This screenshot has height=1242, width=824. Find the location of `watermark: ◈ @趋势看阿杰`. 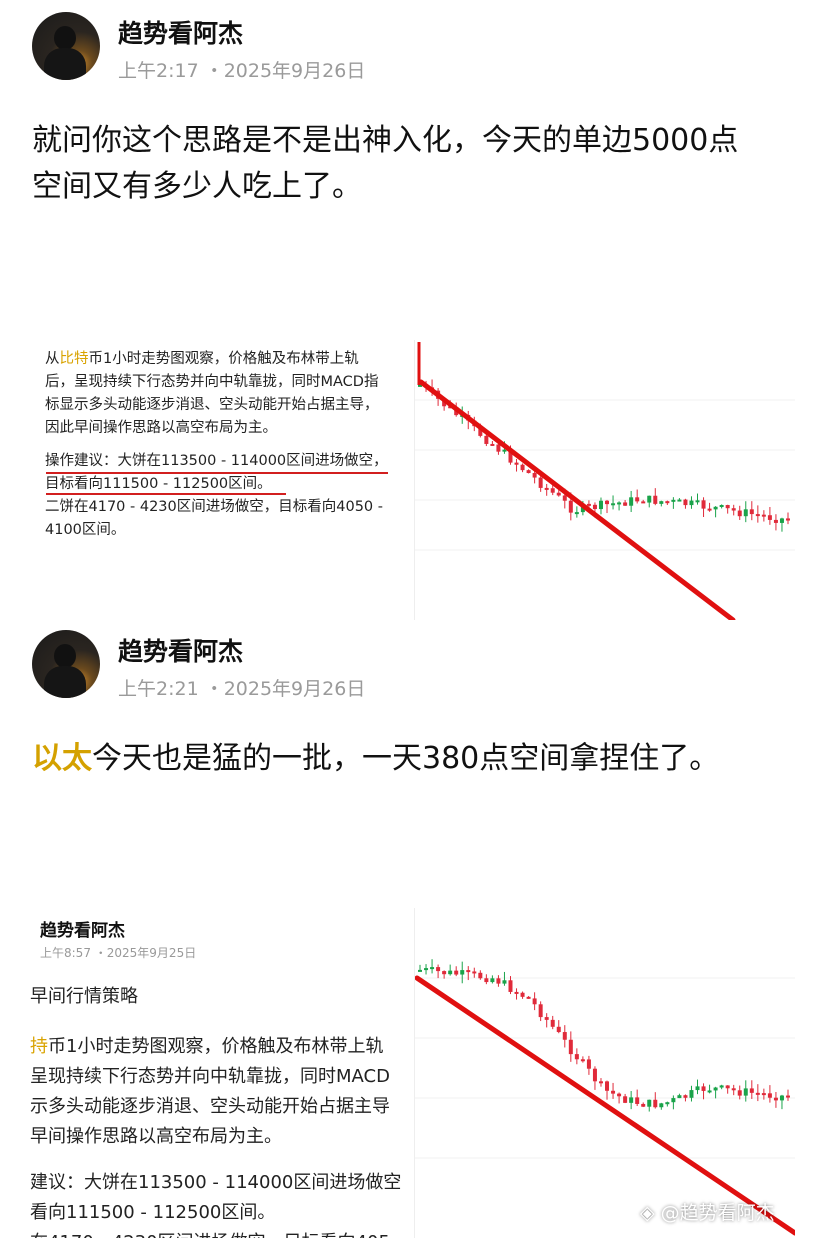

watermark: ◈ @趋势看阿杰 is located at coordinates (707, 1213).